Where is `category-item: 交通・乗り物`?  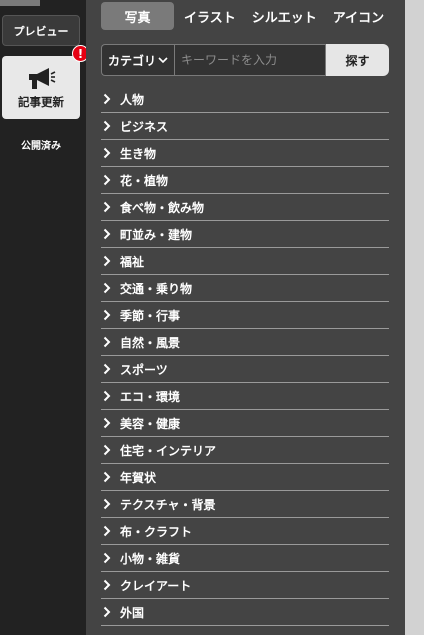 category-item: 交通・乗り物 is located at coordinates (245, 288).